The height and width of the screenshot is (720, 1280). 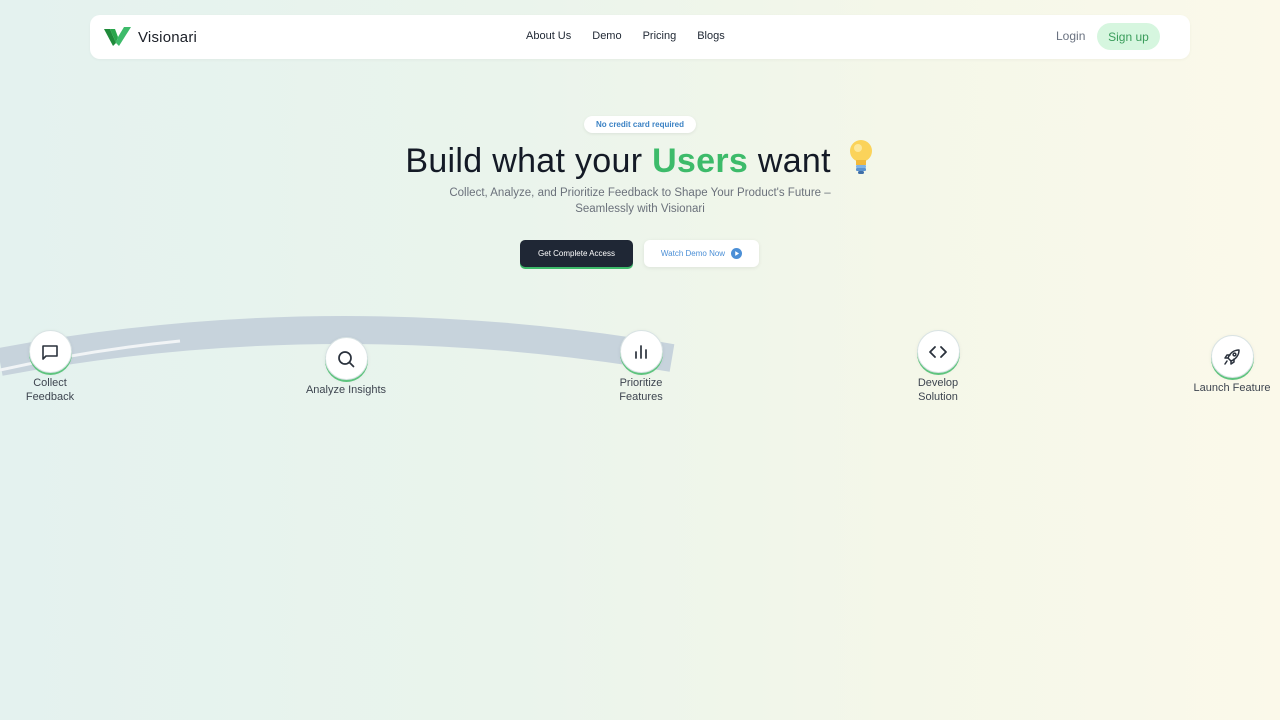 I want to click on nav-link-pricing: Pricing, so click(x=660, y=36).